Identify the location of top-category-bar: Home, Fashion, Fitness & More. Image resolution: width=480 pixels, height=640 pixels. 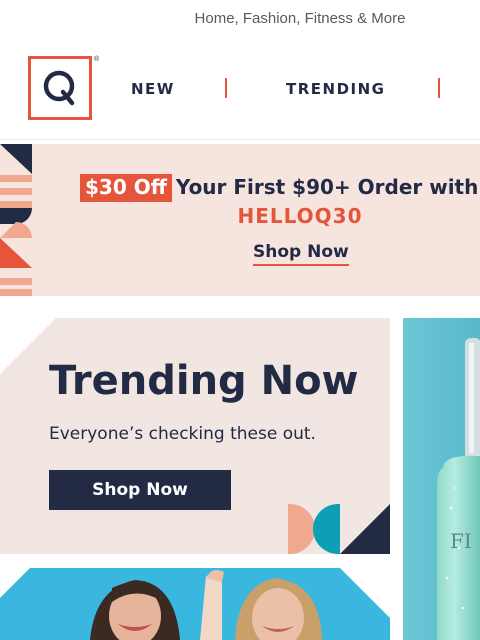
(240, 20).